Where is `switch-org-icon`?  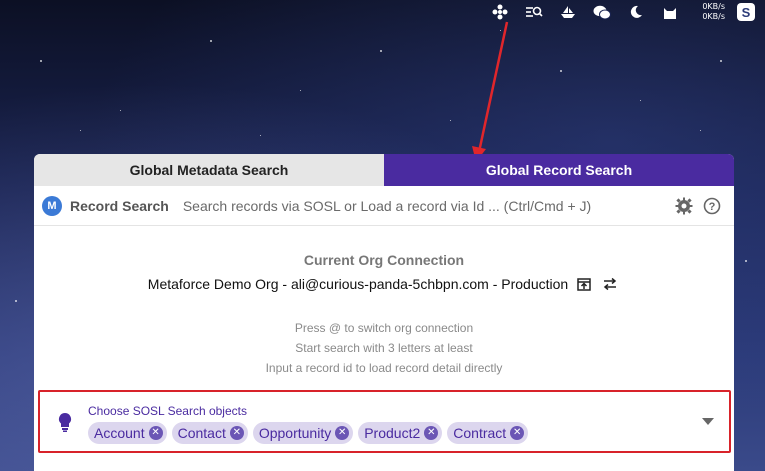
switch-org-icon is located at coordinates (610, 284).